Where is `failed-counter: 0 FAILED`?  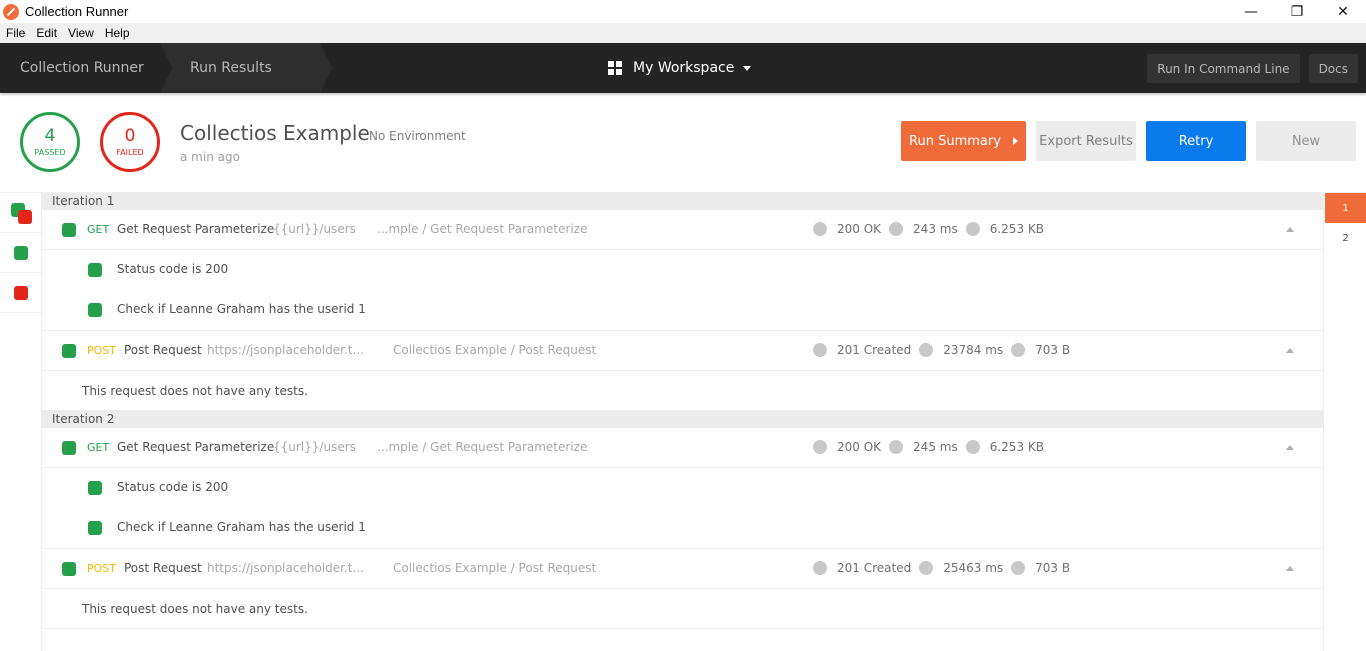
failed-counter: 0 FAILED is located at coordinates (130, 142).